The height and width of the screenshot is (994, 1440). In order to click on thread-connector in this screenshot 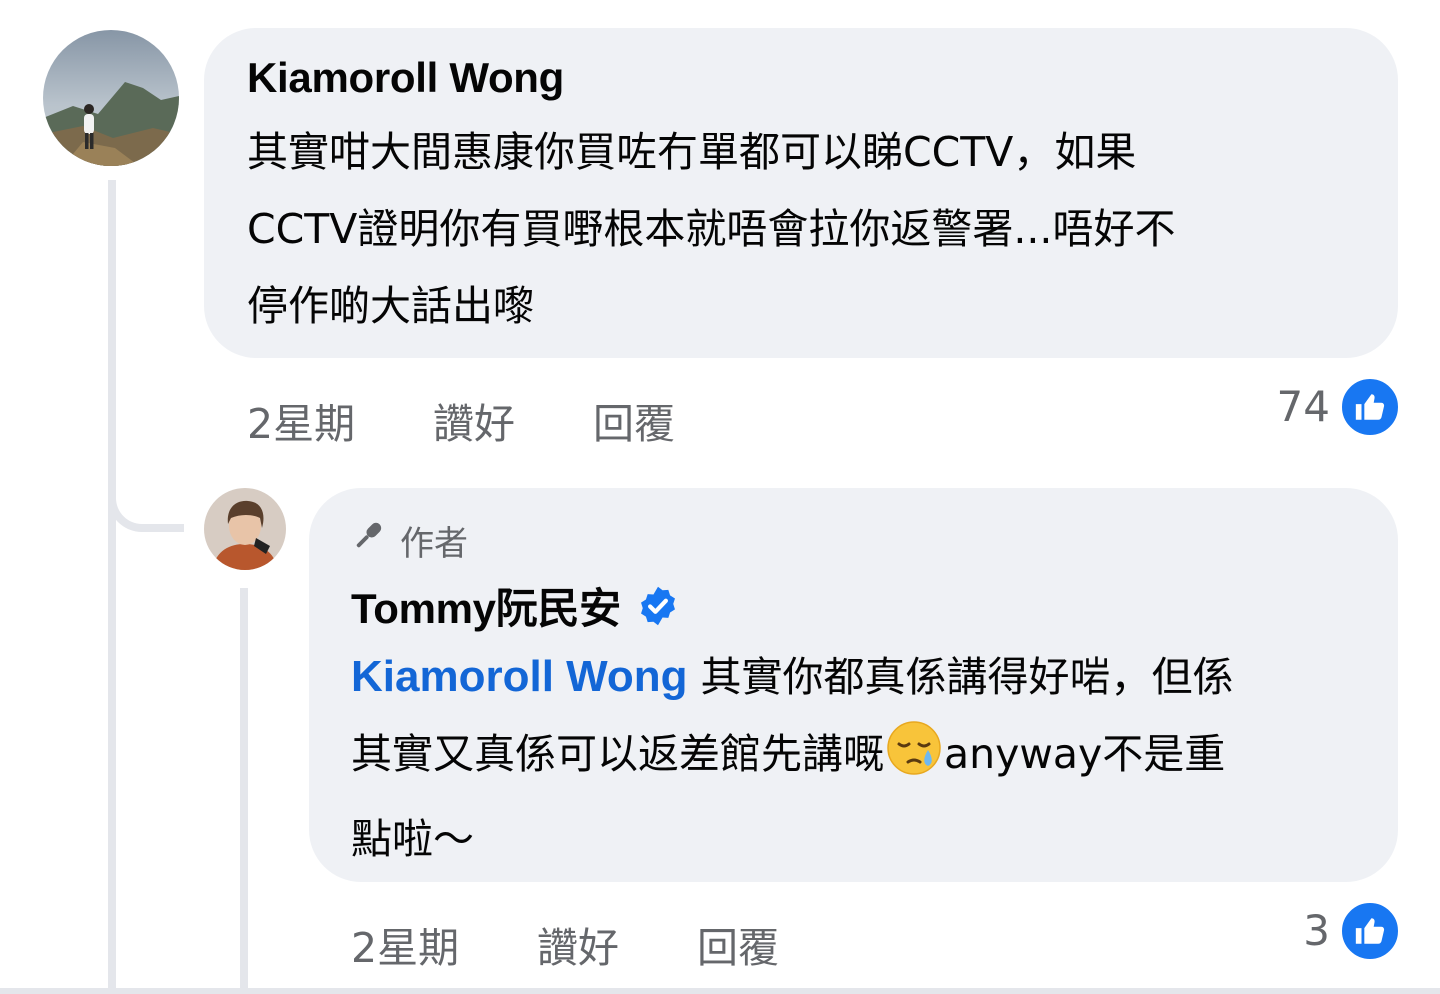, I will do `click(146, 501)`.